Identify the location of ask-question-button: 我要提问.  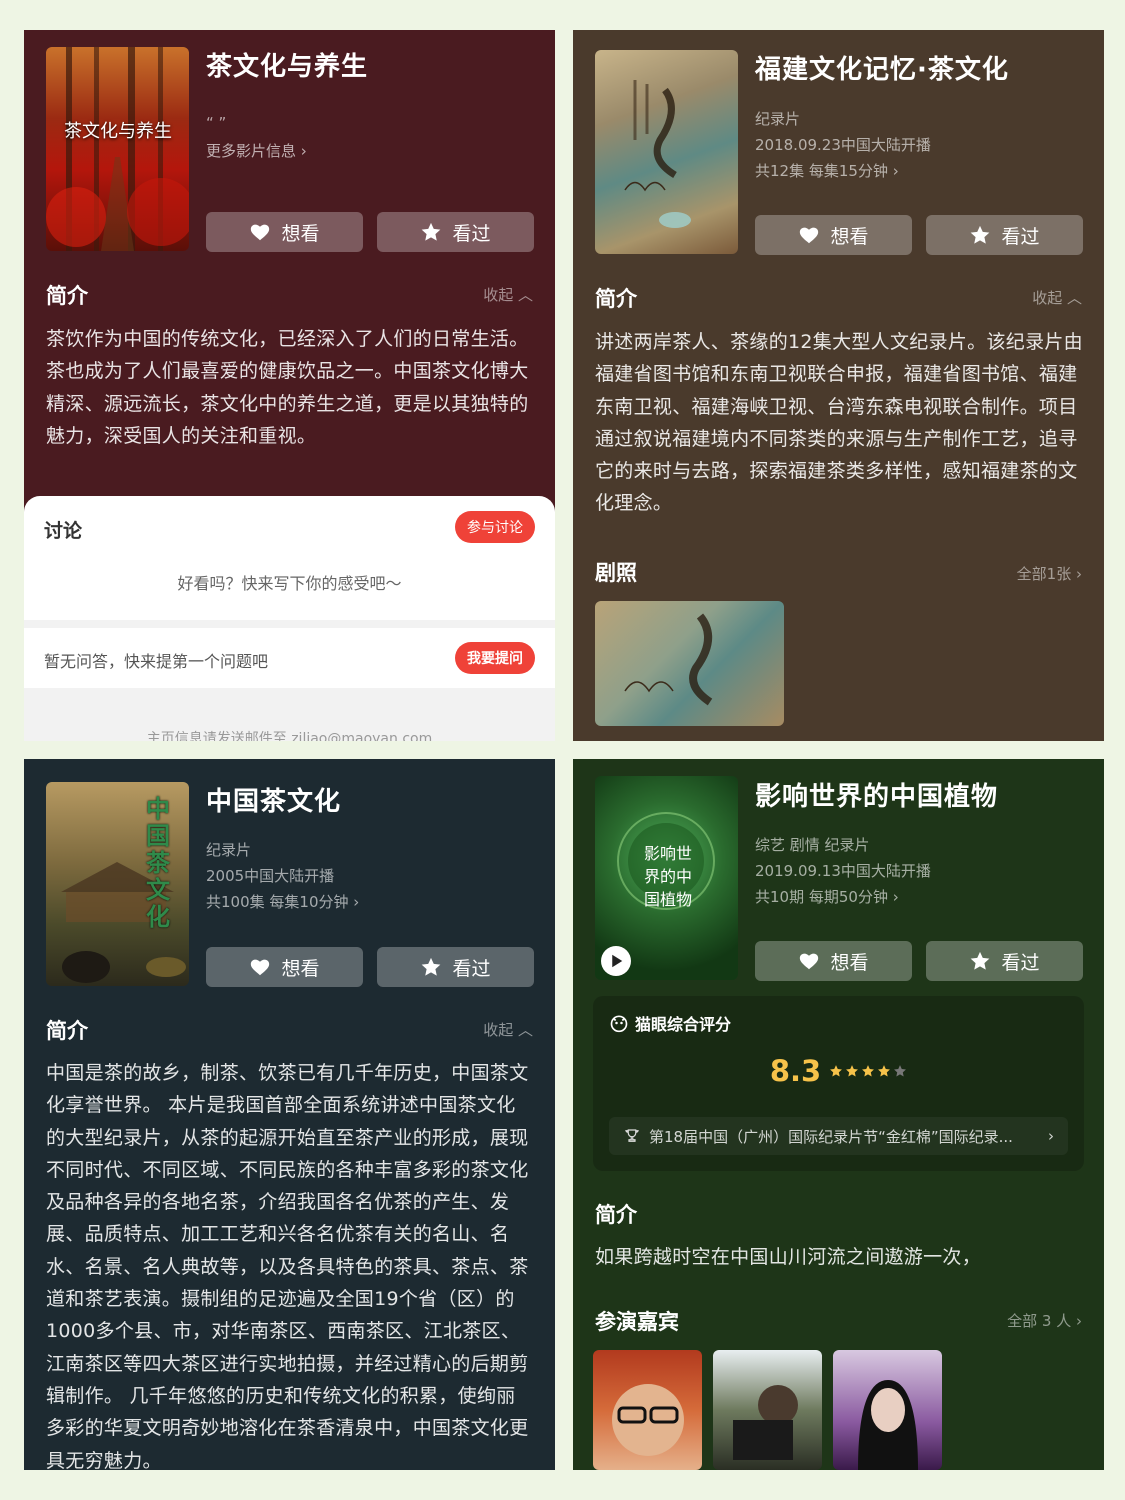
(495, 658).